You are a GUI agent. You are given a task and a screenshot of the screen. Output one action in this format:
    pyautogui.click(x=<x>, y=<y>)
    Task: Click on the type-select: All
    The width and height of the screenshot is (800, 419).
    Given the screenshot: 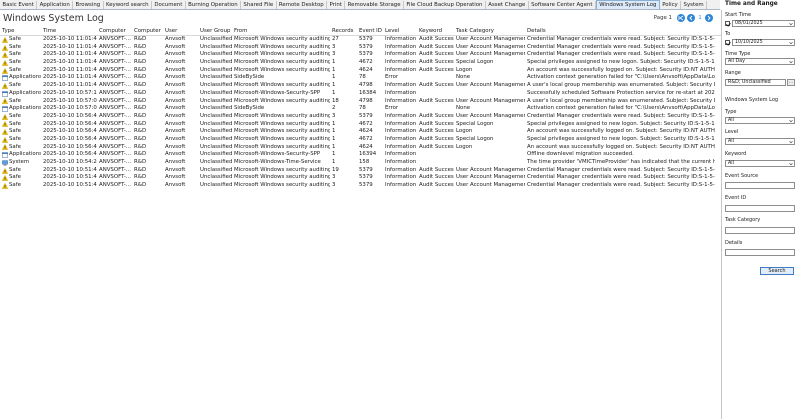 What is the action you would take?
    pyautogui.click(x=760, y=120)
    